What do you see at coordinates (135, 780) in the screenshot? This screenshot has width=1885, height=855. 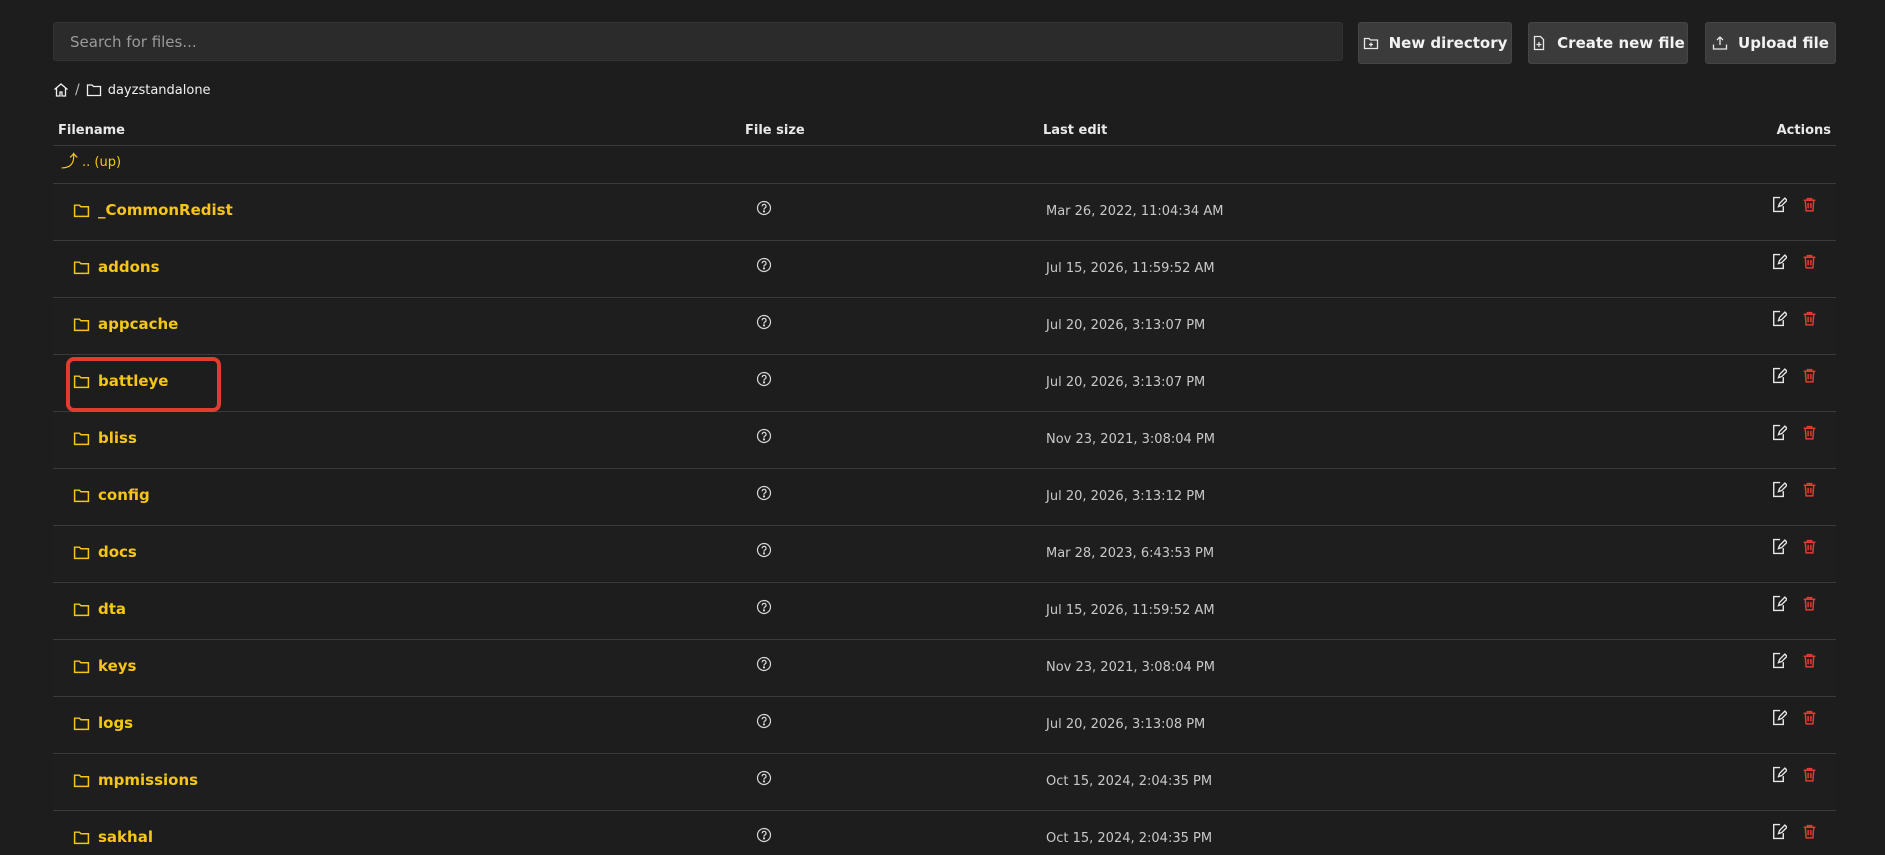 I see `folder-link: mpmissions` at bounding box center [135, 780].